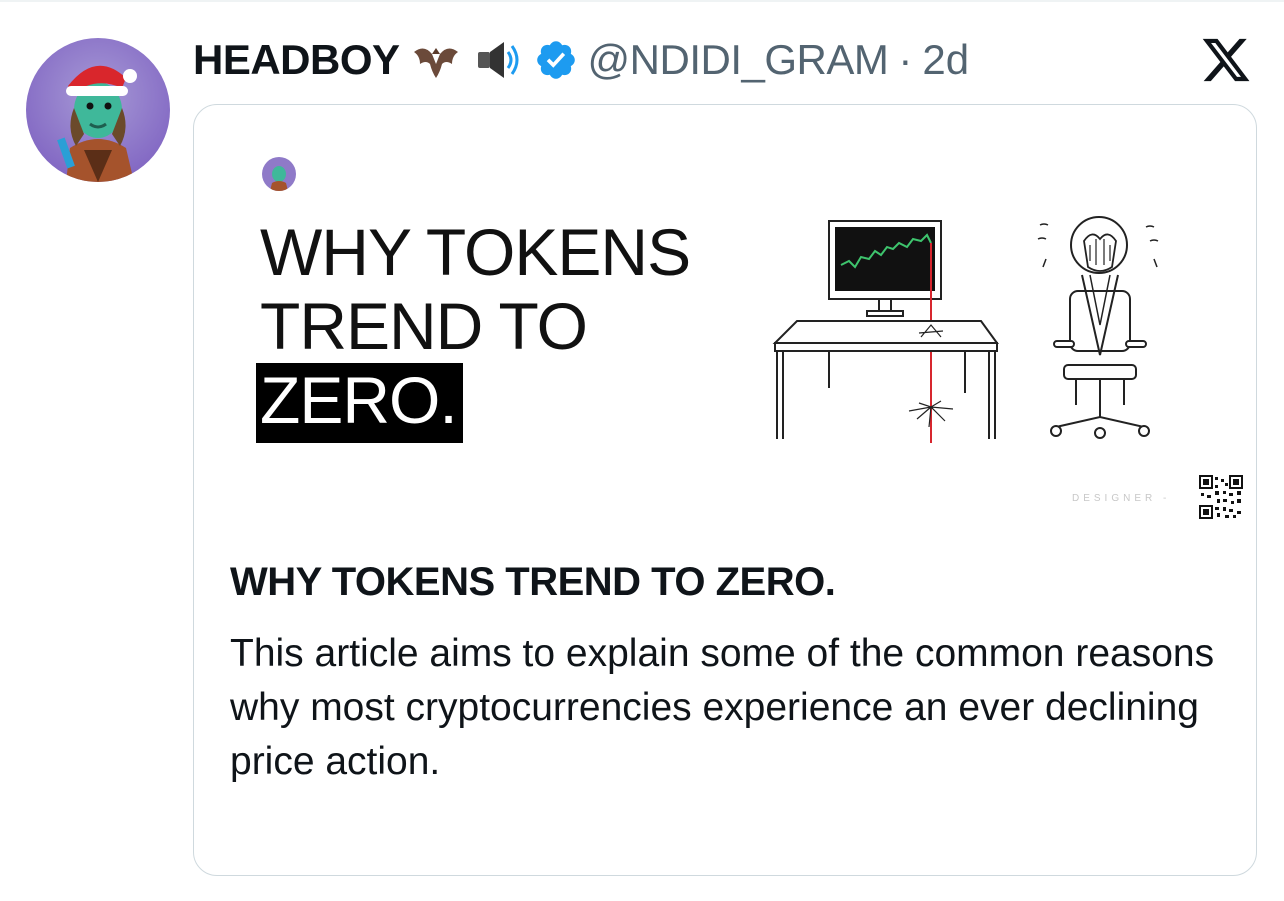  What do you see at coordinates (945, 60) in the screenshot?
I see `tweet-timestamp: 2d` at bounding box center [945, 60].